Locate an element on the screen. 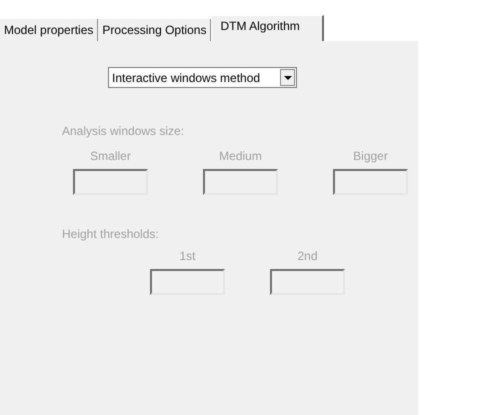 This screenshot has height=415, width=483. tab: Model properties is located at coordinates (49, 30).